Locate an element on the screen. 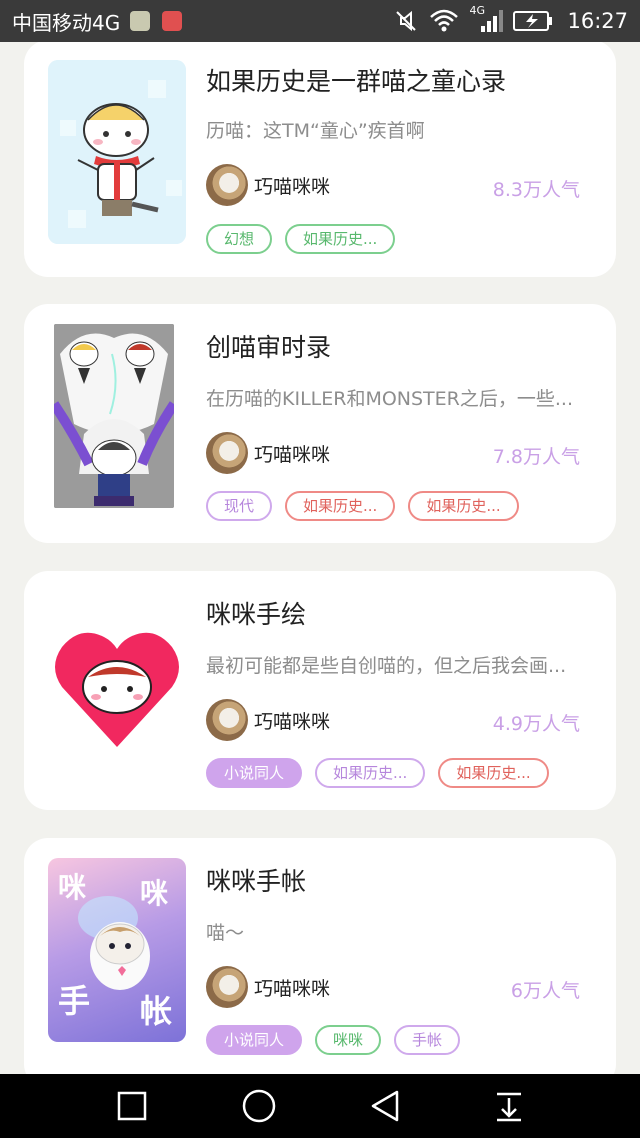 The width and height of the screenshot is (640, 1138). carrier-label: 中国移动4G is located at coordinates (66, 22).